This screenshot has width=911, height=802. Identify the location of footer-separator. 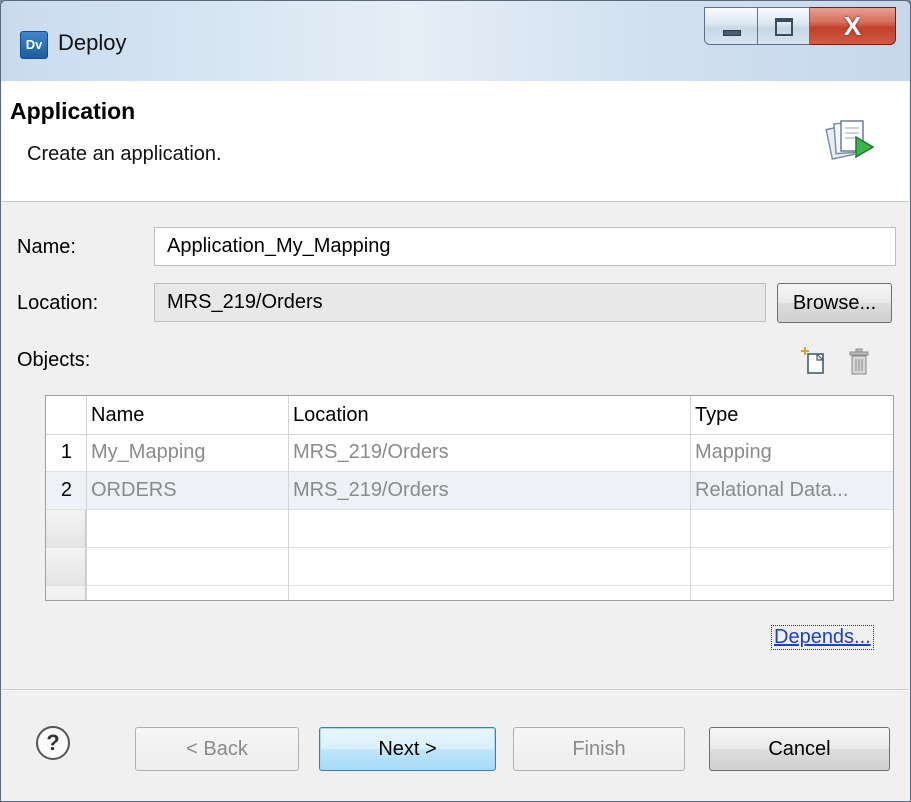
(455, 690).